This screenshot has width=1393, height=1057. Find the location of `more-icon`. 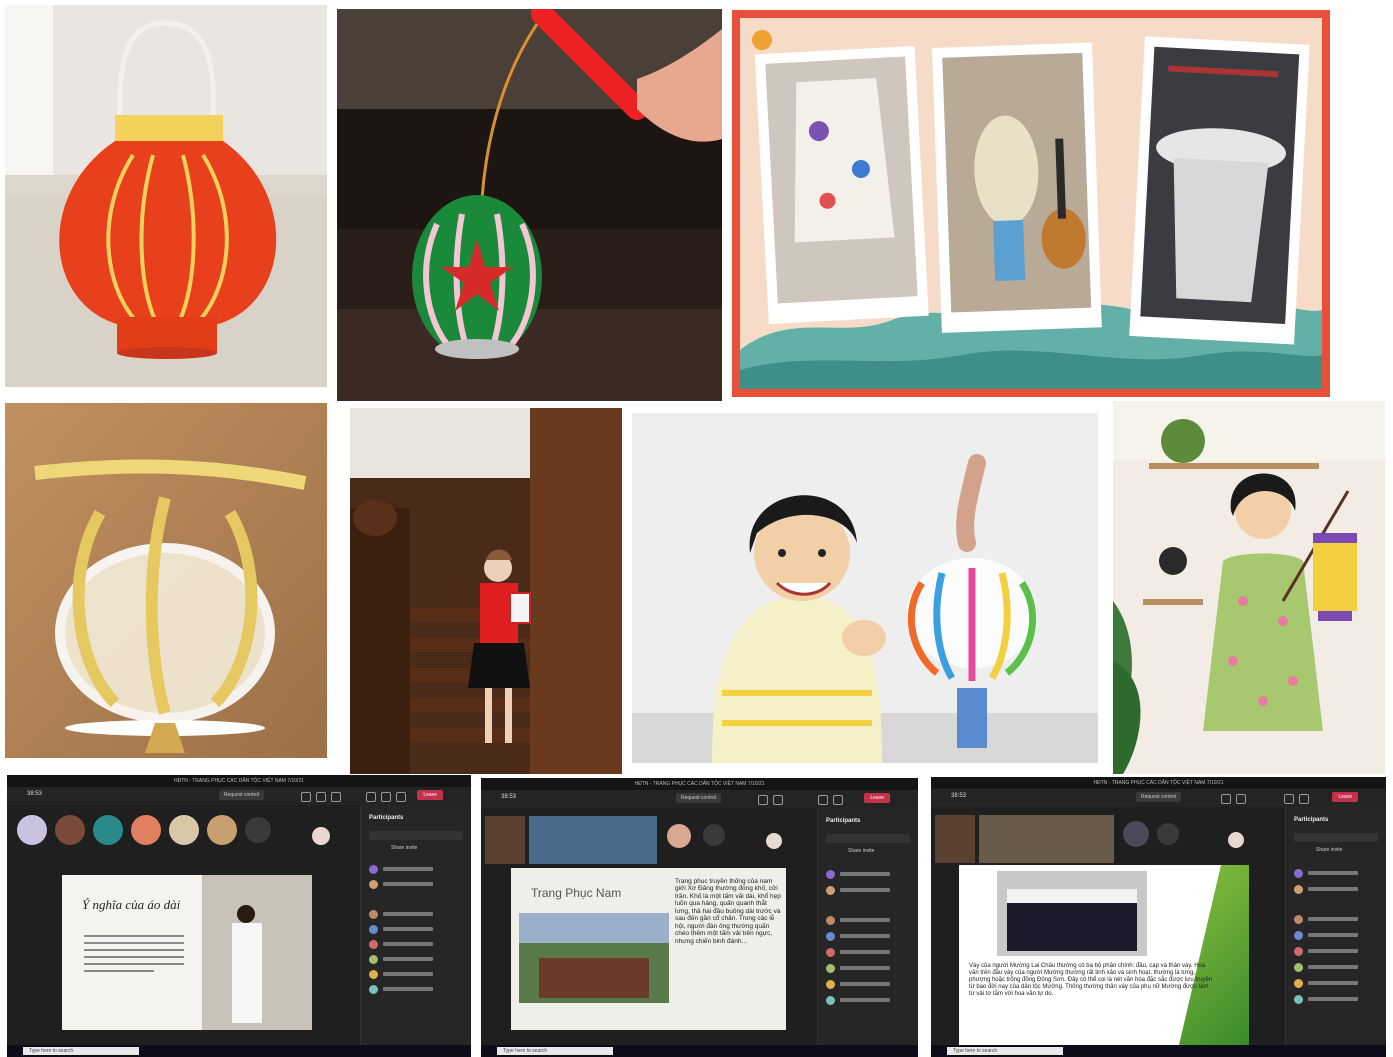

more-icon is located at coordinates (336, 797).